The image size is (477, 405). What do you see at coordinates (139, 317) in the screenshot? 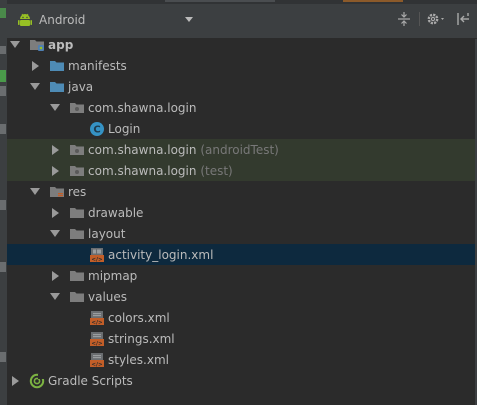
I see `tree-node-label: colors.xml` at bounding box center [139, 317].